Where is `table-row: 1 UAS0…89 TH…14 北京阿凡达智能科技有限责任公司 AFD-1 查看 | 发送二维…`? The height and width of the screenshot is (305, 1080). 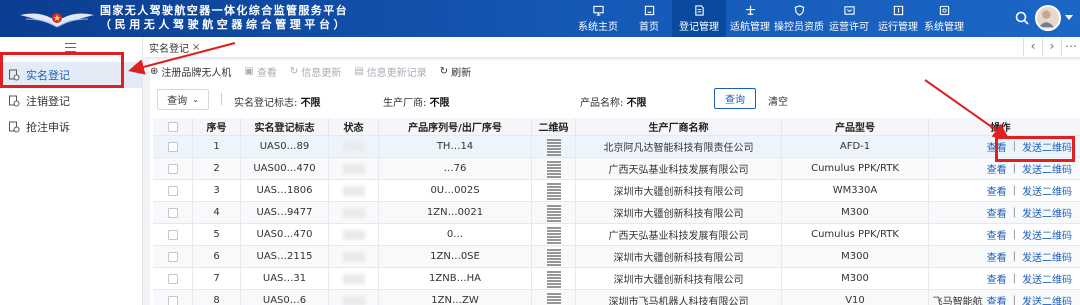 table-row: 1 UAS0…89 TH…14 北京阿凡达智能科技有限责任公司 AFD-1 查看 | 发送二维… is located at coordinates (616, 147).